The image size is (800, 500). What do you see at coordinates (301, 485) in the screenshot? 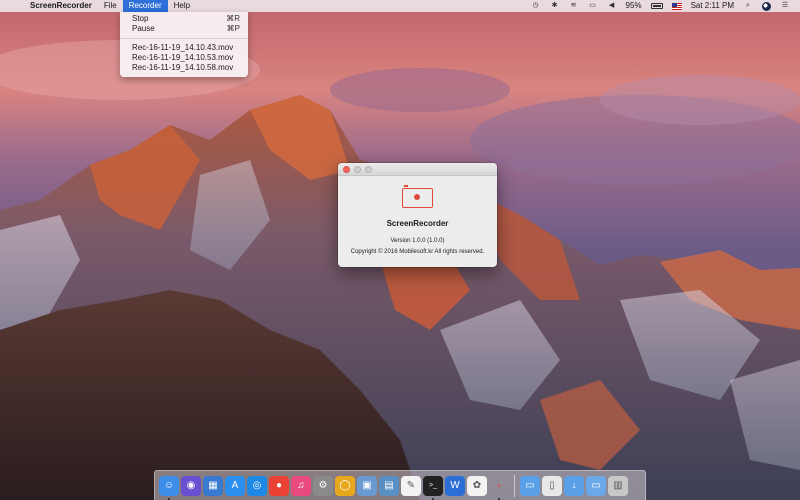
I see `itunes-icon: ♫` at bounding box center [301, 485].